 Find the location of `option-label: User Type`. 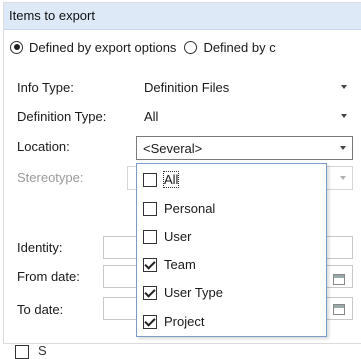

option-label: User Type is located at coordinates (194, 293).